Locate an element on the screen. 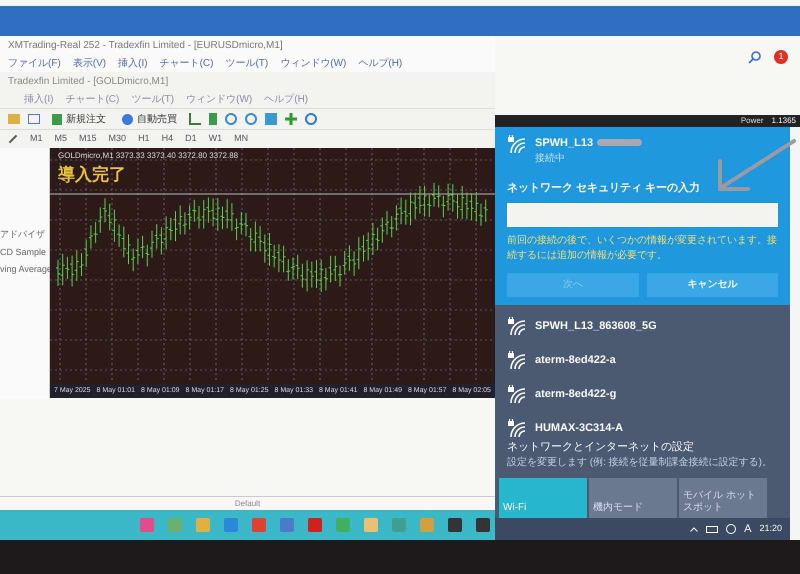 The image size is (800, 574). network-name: SPWH_L13 is located at coordinates (564, 143).